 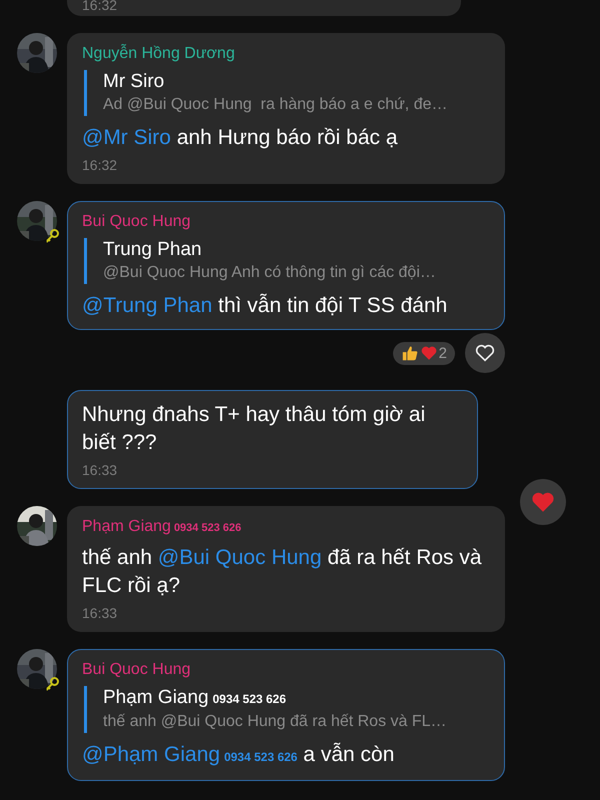 What do you see at coordinates (126, 526) in the screenshot?
I see `sender-name: Phạm Giang` at bounding box center [126, 526].